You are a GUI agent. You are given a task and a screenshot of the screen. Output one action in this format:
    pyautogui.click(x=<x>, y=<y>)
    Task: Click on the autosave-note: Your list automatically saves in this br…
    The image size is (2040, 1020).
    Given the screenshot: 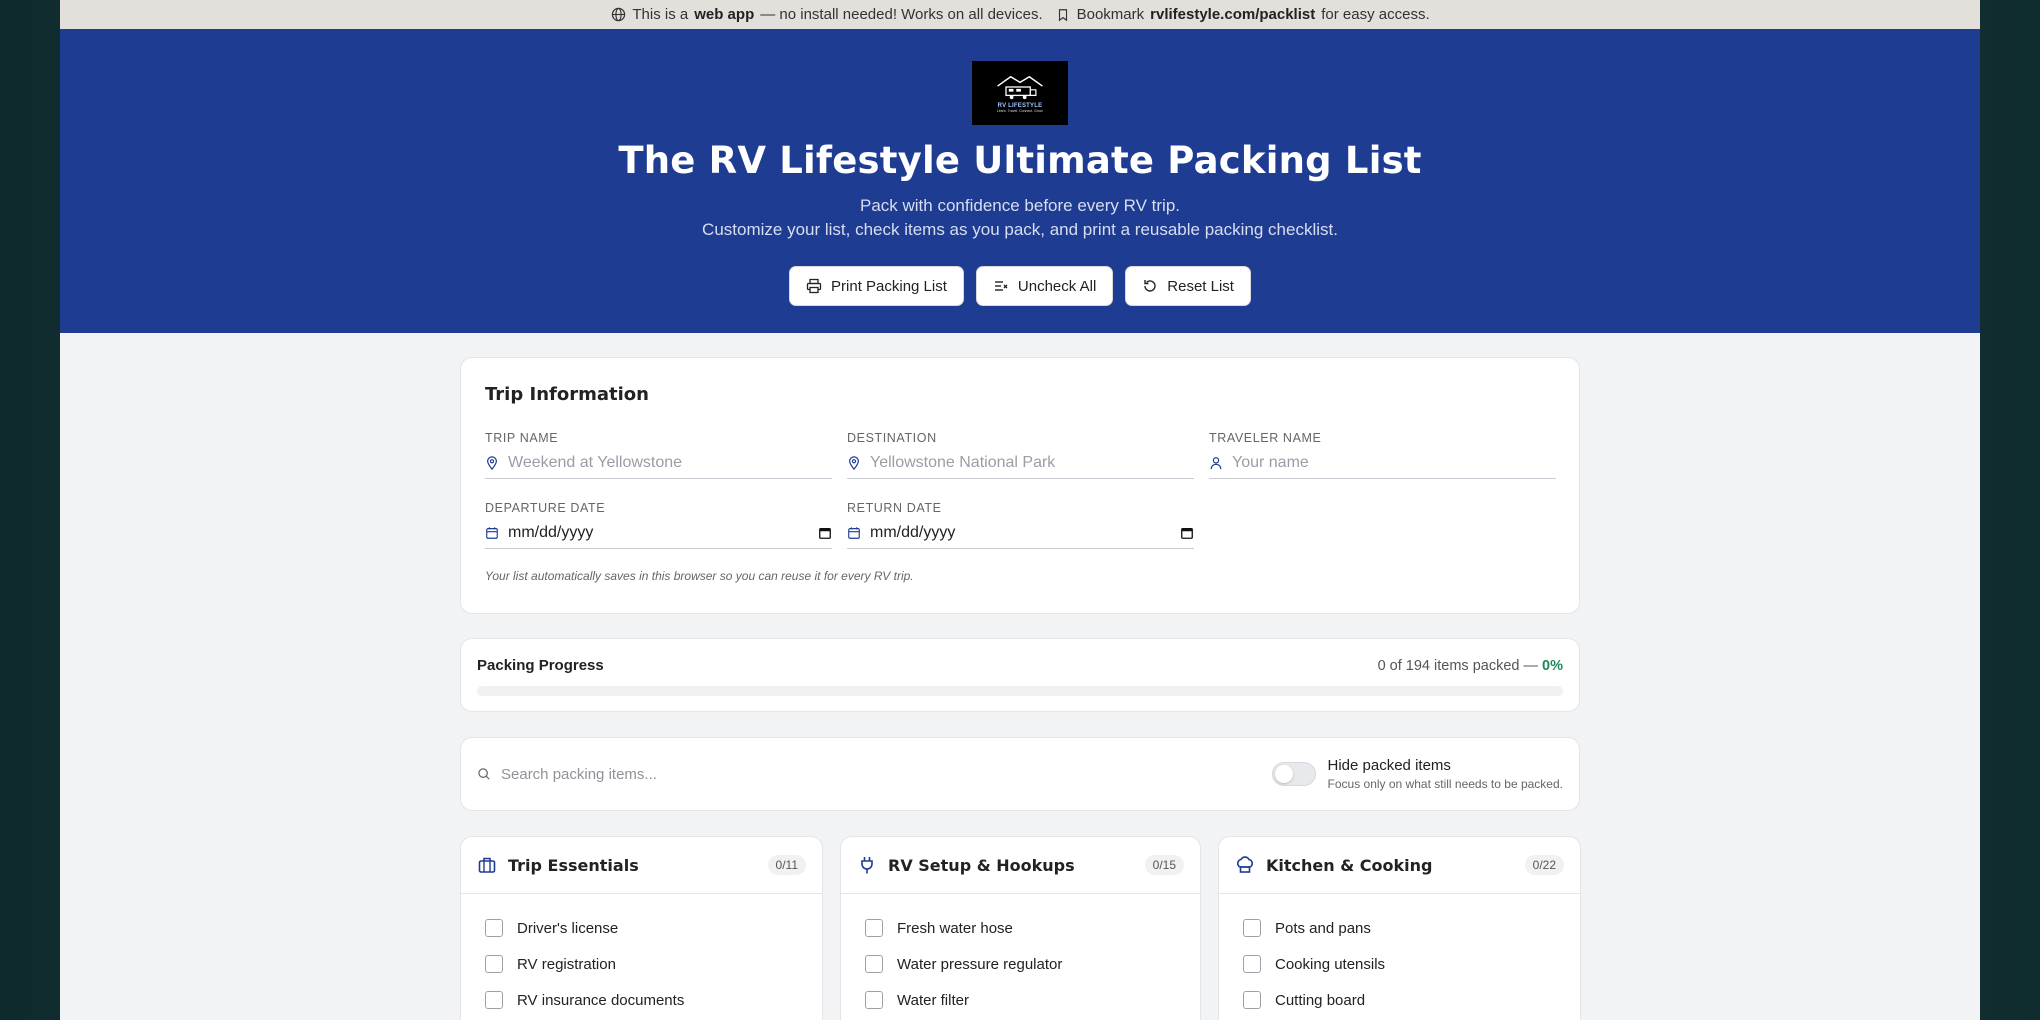 What is the action you would take?
    pyautogui.click(x=699, y=576)
    